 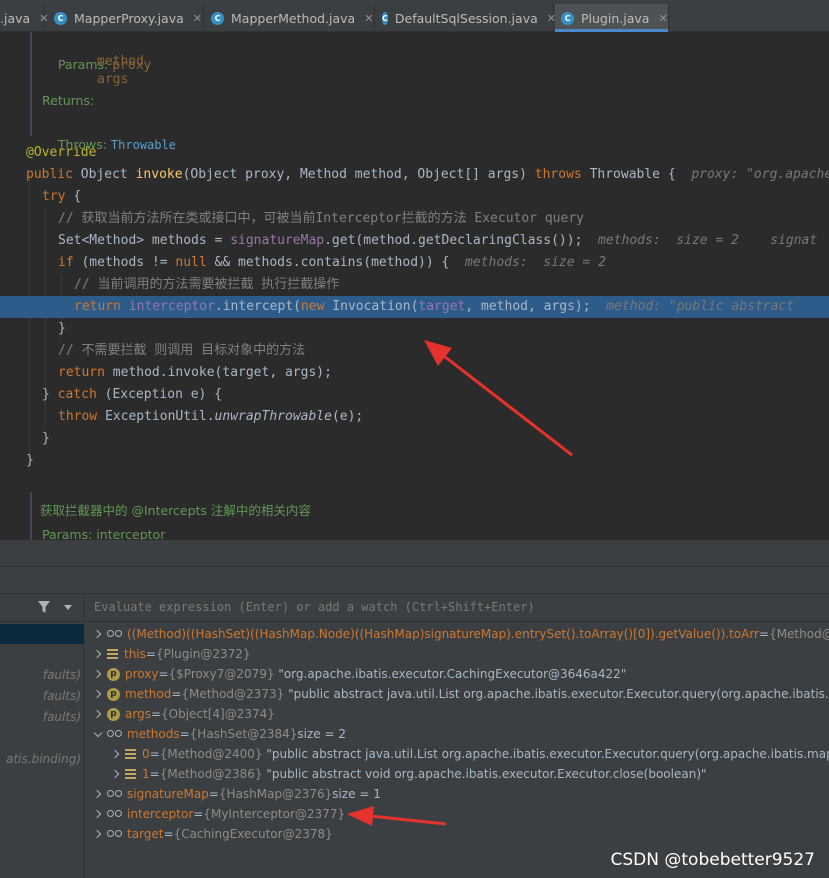 What do you see at coordinates (175, 510) in the screenshot?
I see `doc-intercepts-text: 获取拦截器中的 @Intercepts 注解中的相关内容` at bounding box center [175, 510].